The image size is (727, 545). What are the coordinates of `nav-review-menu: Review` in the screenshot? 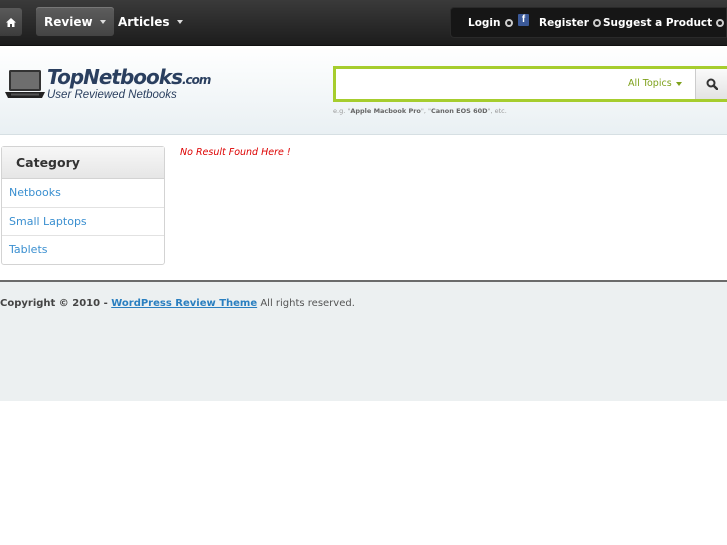 It's located at (75, 21).